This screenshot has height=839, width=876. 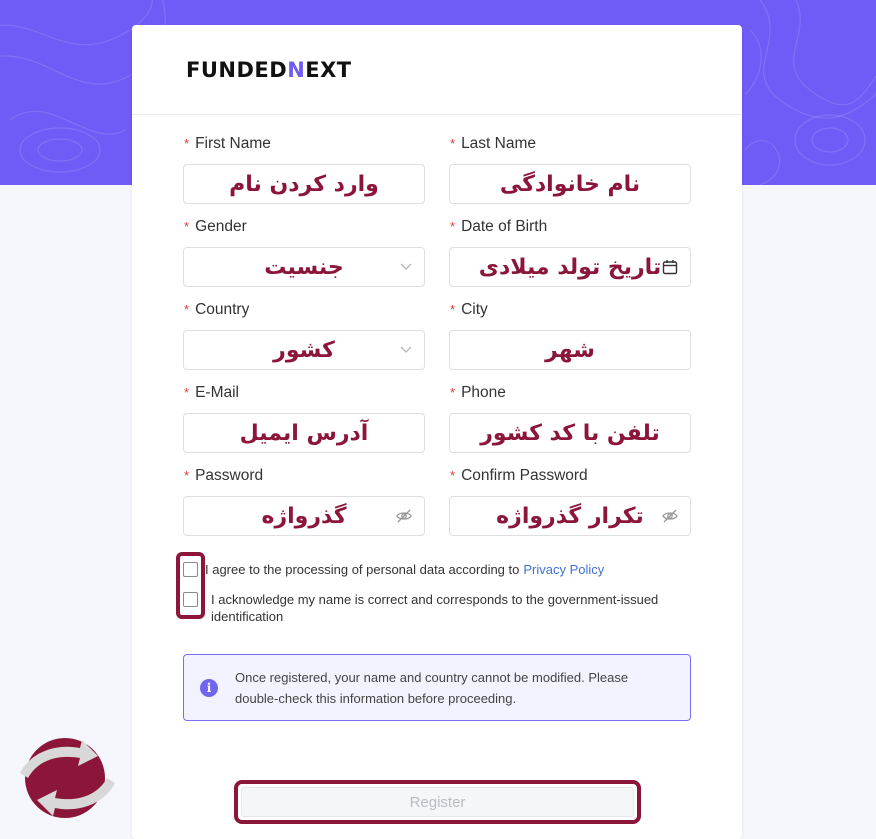 I want to click on email-label-text: E-Mail, so click(x=217, y=392).